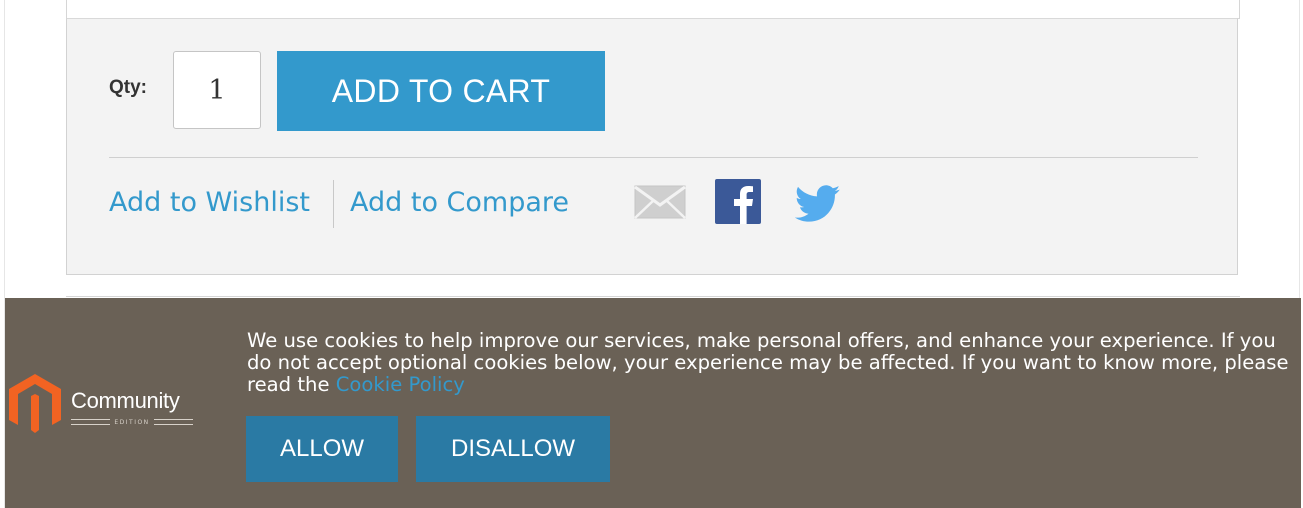  I want to click on community-edition-logo: Community EDITION, so click(107, 404).